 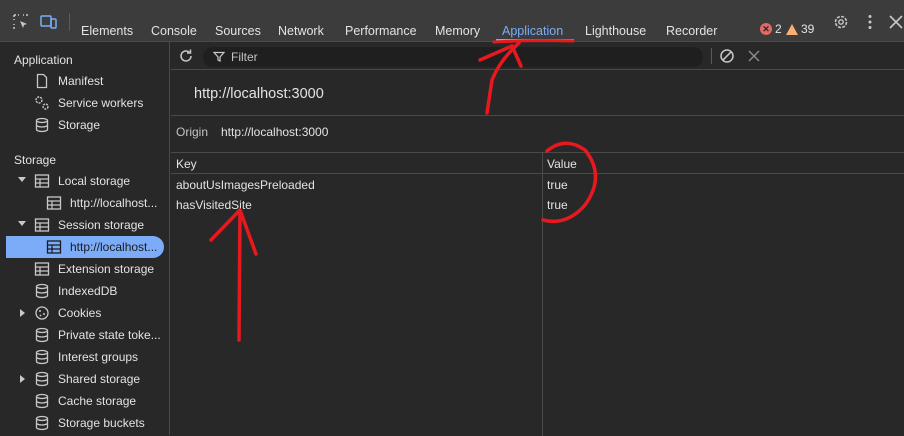 What do you see at coordinates (84, 225) in the screenshot?
I see `sidebar-item-session-storage: Session storage` at bounding box center [84, 225].